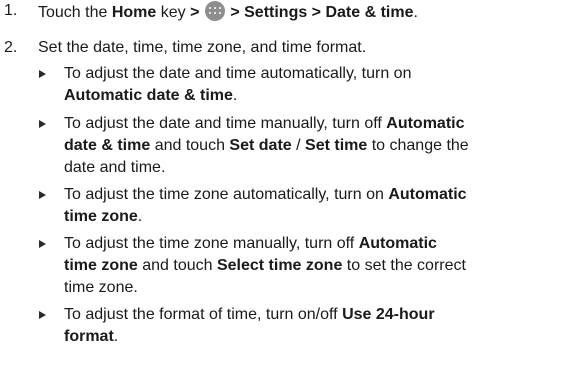  What do you see at coordinates (336, 145) in the screenshot?
I see `bold-text: Set time` at bounding box center [336, 145].